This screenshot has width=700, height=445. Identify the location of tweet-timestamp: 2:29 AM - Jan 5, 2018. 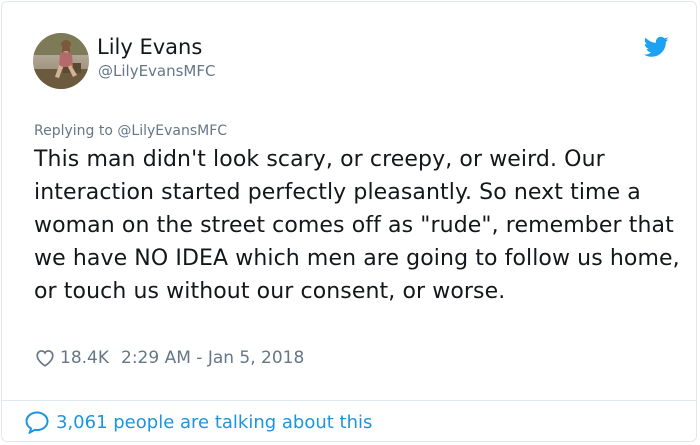
(212, 358).